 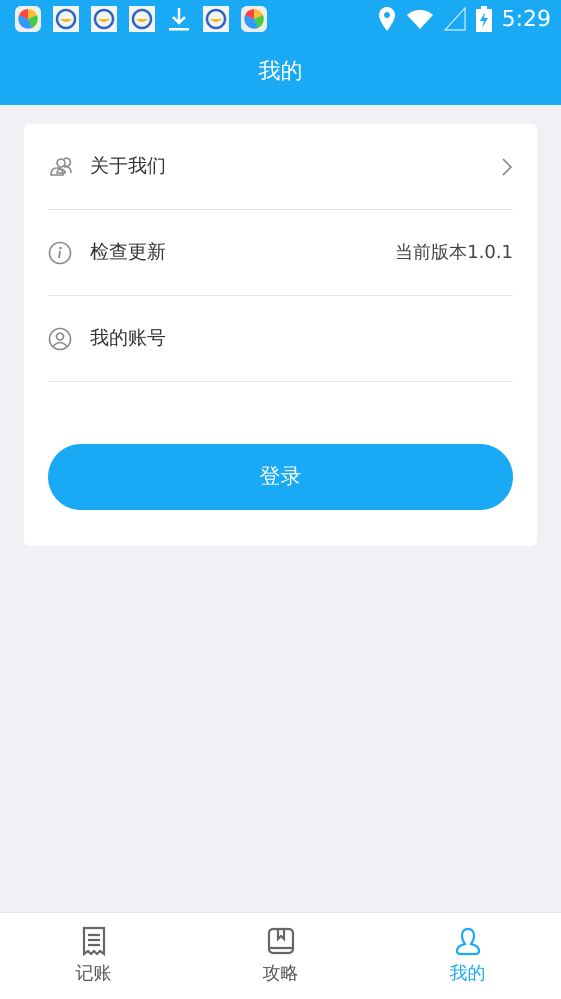 What do you see at coordinates (61, 166) in the screenshot?
I see `users-icon` at bounding box center [61, 166].